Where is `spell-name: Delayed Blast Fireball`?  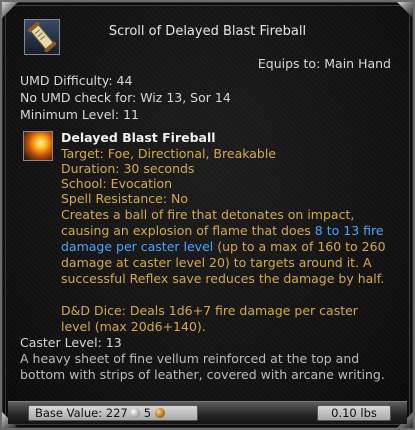 spell-name: Delayed Blast Fireball is located at coordinates (138, 137).